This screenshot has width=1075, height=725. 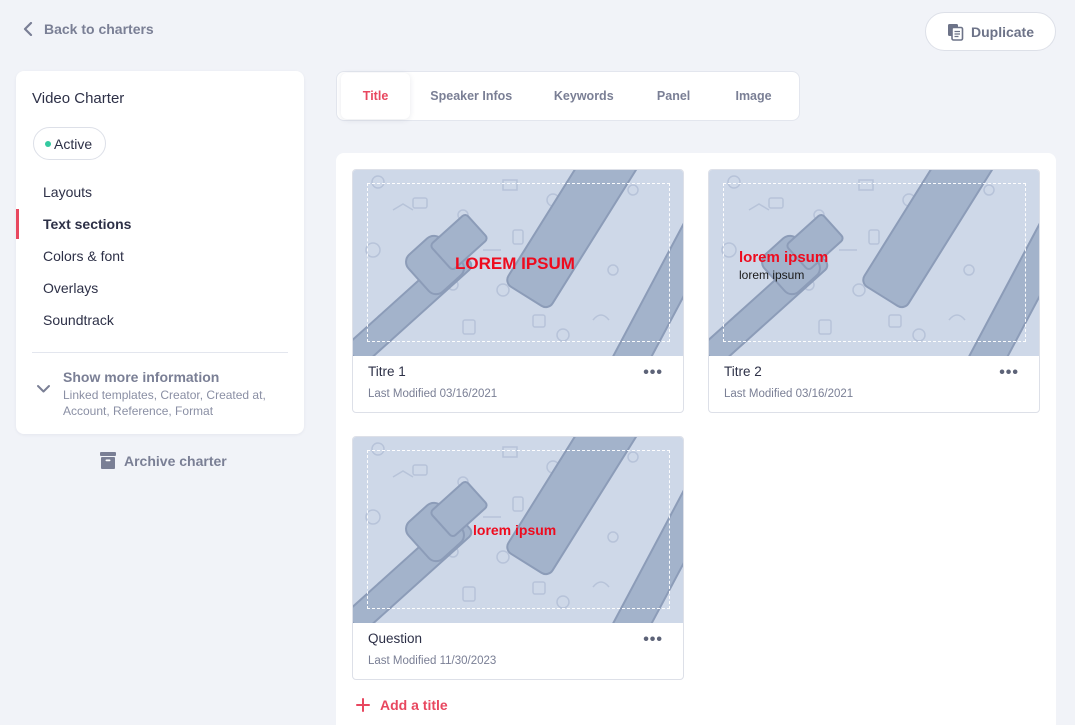 What do you see at coordinates (515, 263) in the screenshot?
I see `preview-main-text: LOREM IPSUM` at bounding box center [515, 263].